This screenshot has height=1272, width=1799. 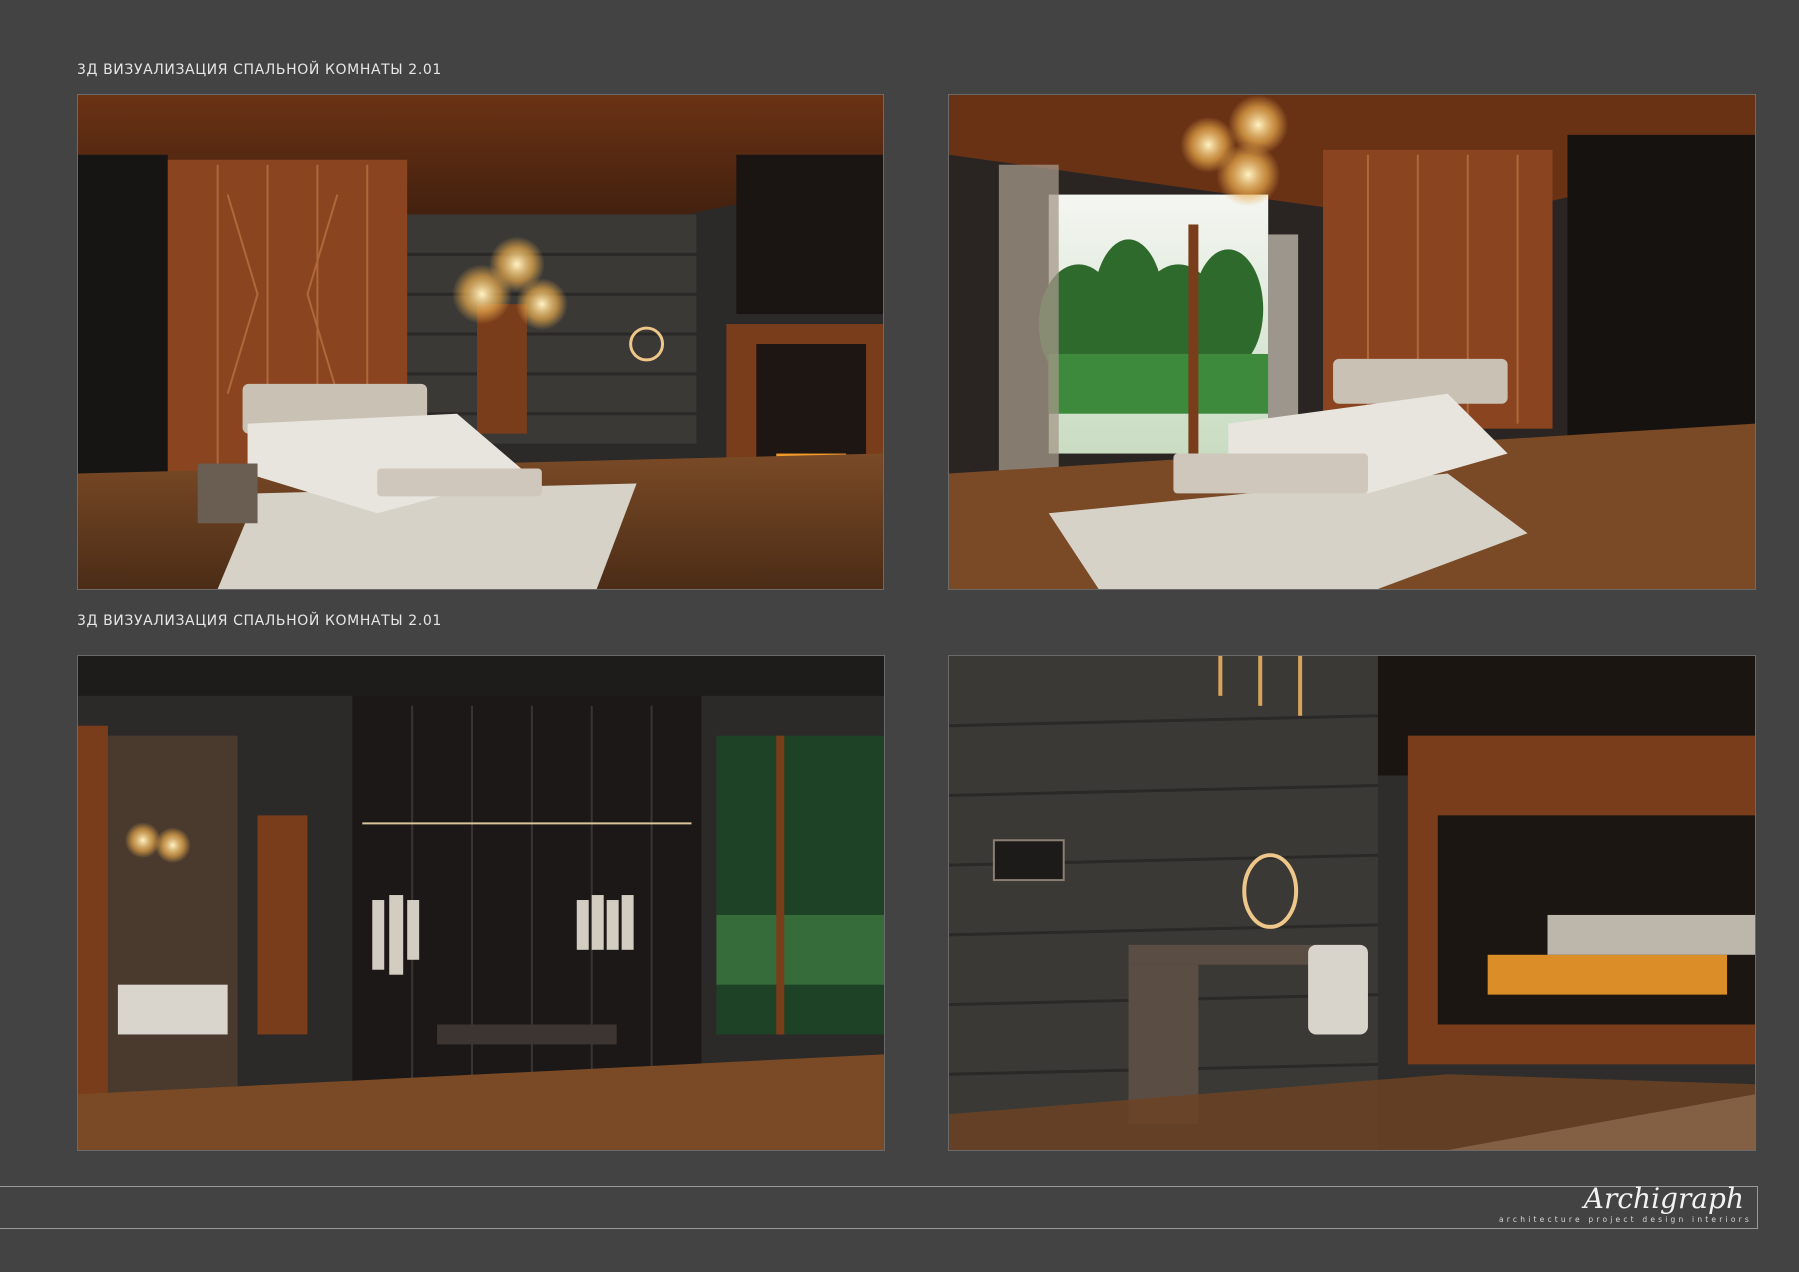 I want to click on logo-tagline: architecture project design interiors, so click(x=1625, y=1219).